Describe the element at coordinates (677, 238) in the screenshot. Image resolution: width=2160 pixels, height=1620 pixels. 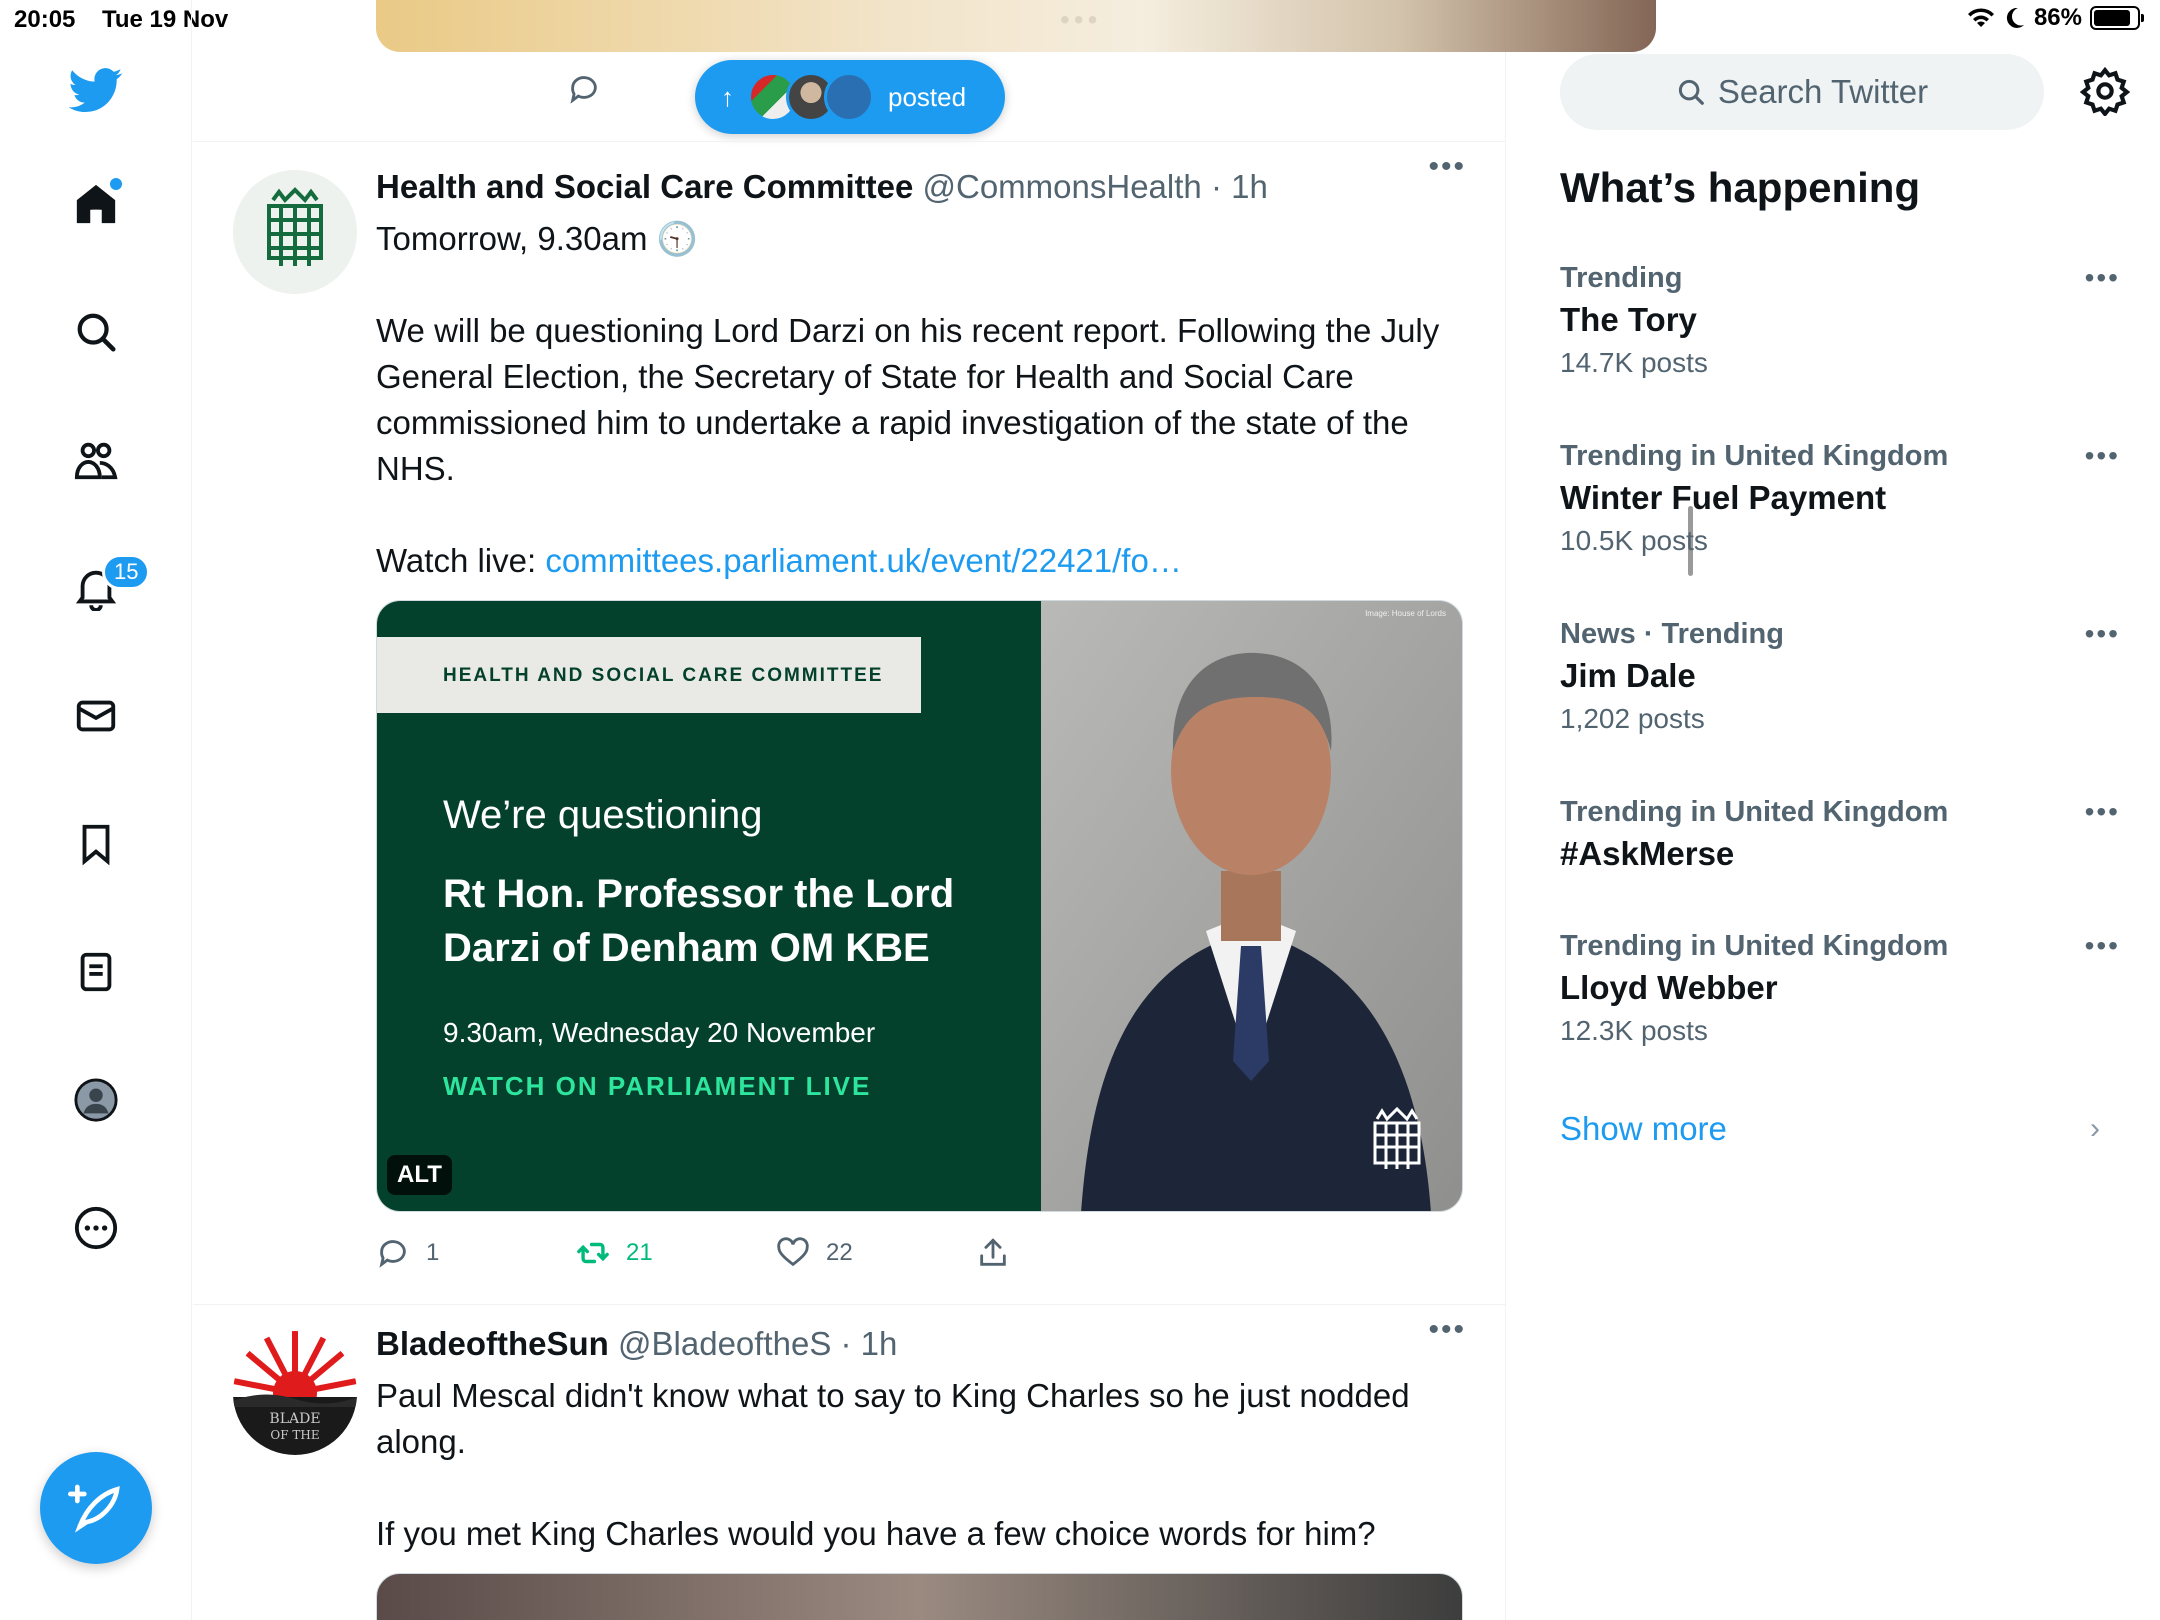
I see `clock-emoji: 🕤` at that location.